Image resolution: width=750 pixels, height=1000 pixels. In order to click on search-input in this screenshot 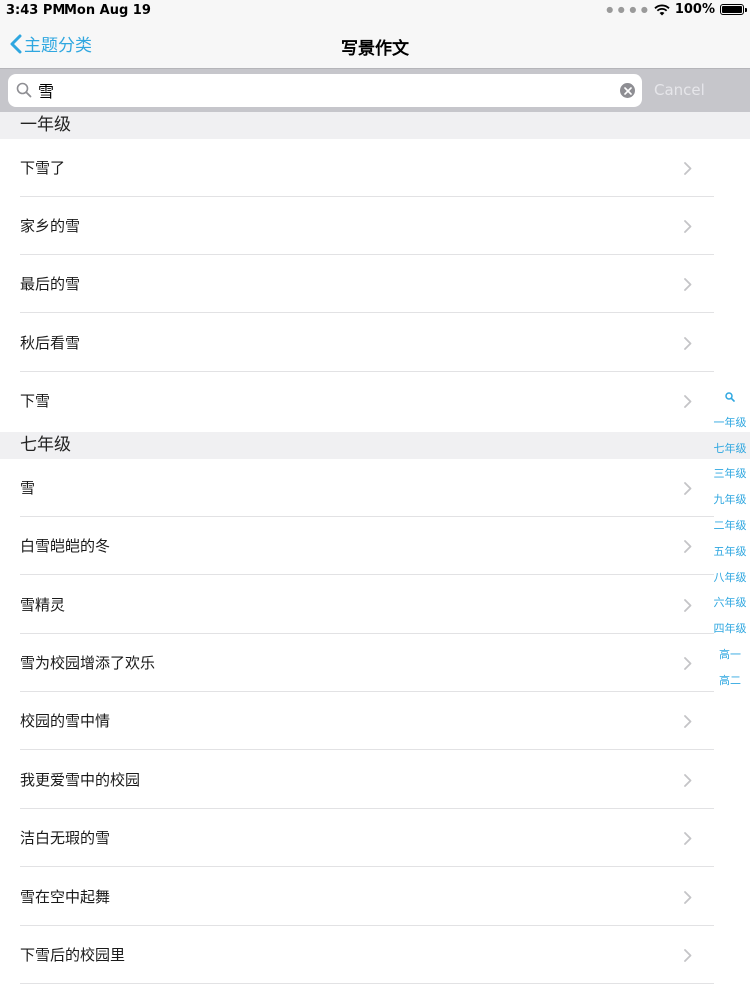, I will do `click(318, 90)`.